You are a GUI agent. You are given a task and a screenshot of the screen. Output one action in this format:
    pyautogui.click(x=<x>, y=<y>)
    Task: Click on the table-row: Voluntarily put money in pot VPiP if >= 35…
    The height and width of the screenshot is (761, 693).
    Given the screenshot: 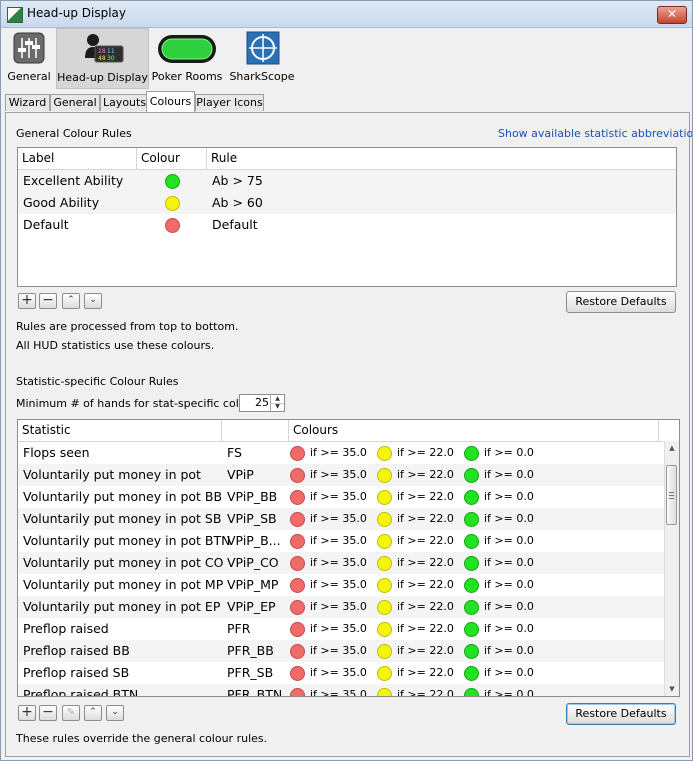 What is the action you would take?
    pyautogui.click(x=348, y=475)
    